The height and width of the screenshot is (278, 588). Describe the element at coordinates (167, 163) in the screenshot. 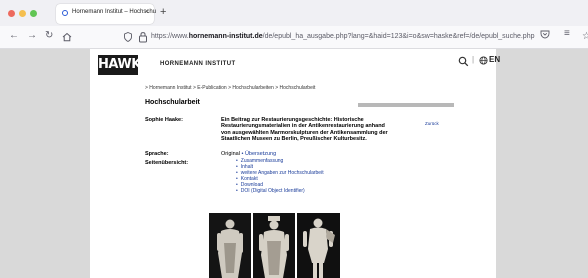

I see `overview-label: Seitenübersicht:` at that location.